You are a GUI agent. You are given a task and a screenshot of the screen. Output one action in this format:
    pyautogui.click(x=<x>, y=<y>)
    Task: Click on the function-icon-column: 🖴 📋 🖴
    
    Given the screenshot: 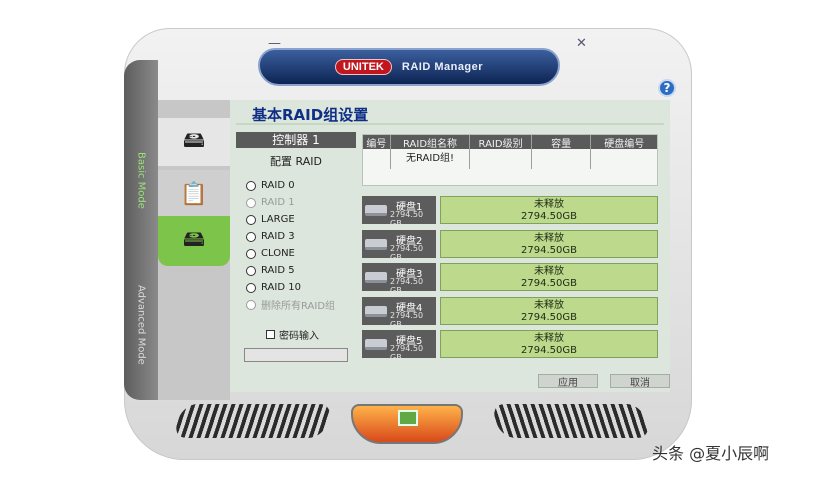 What is the action you would take?
    pyautogui.click(x=194, y=250)
    